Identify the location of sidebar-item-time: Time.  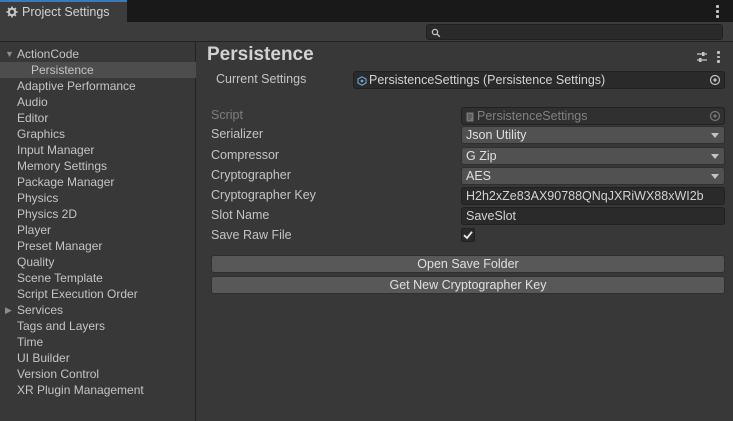
(98, 342).